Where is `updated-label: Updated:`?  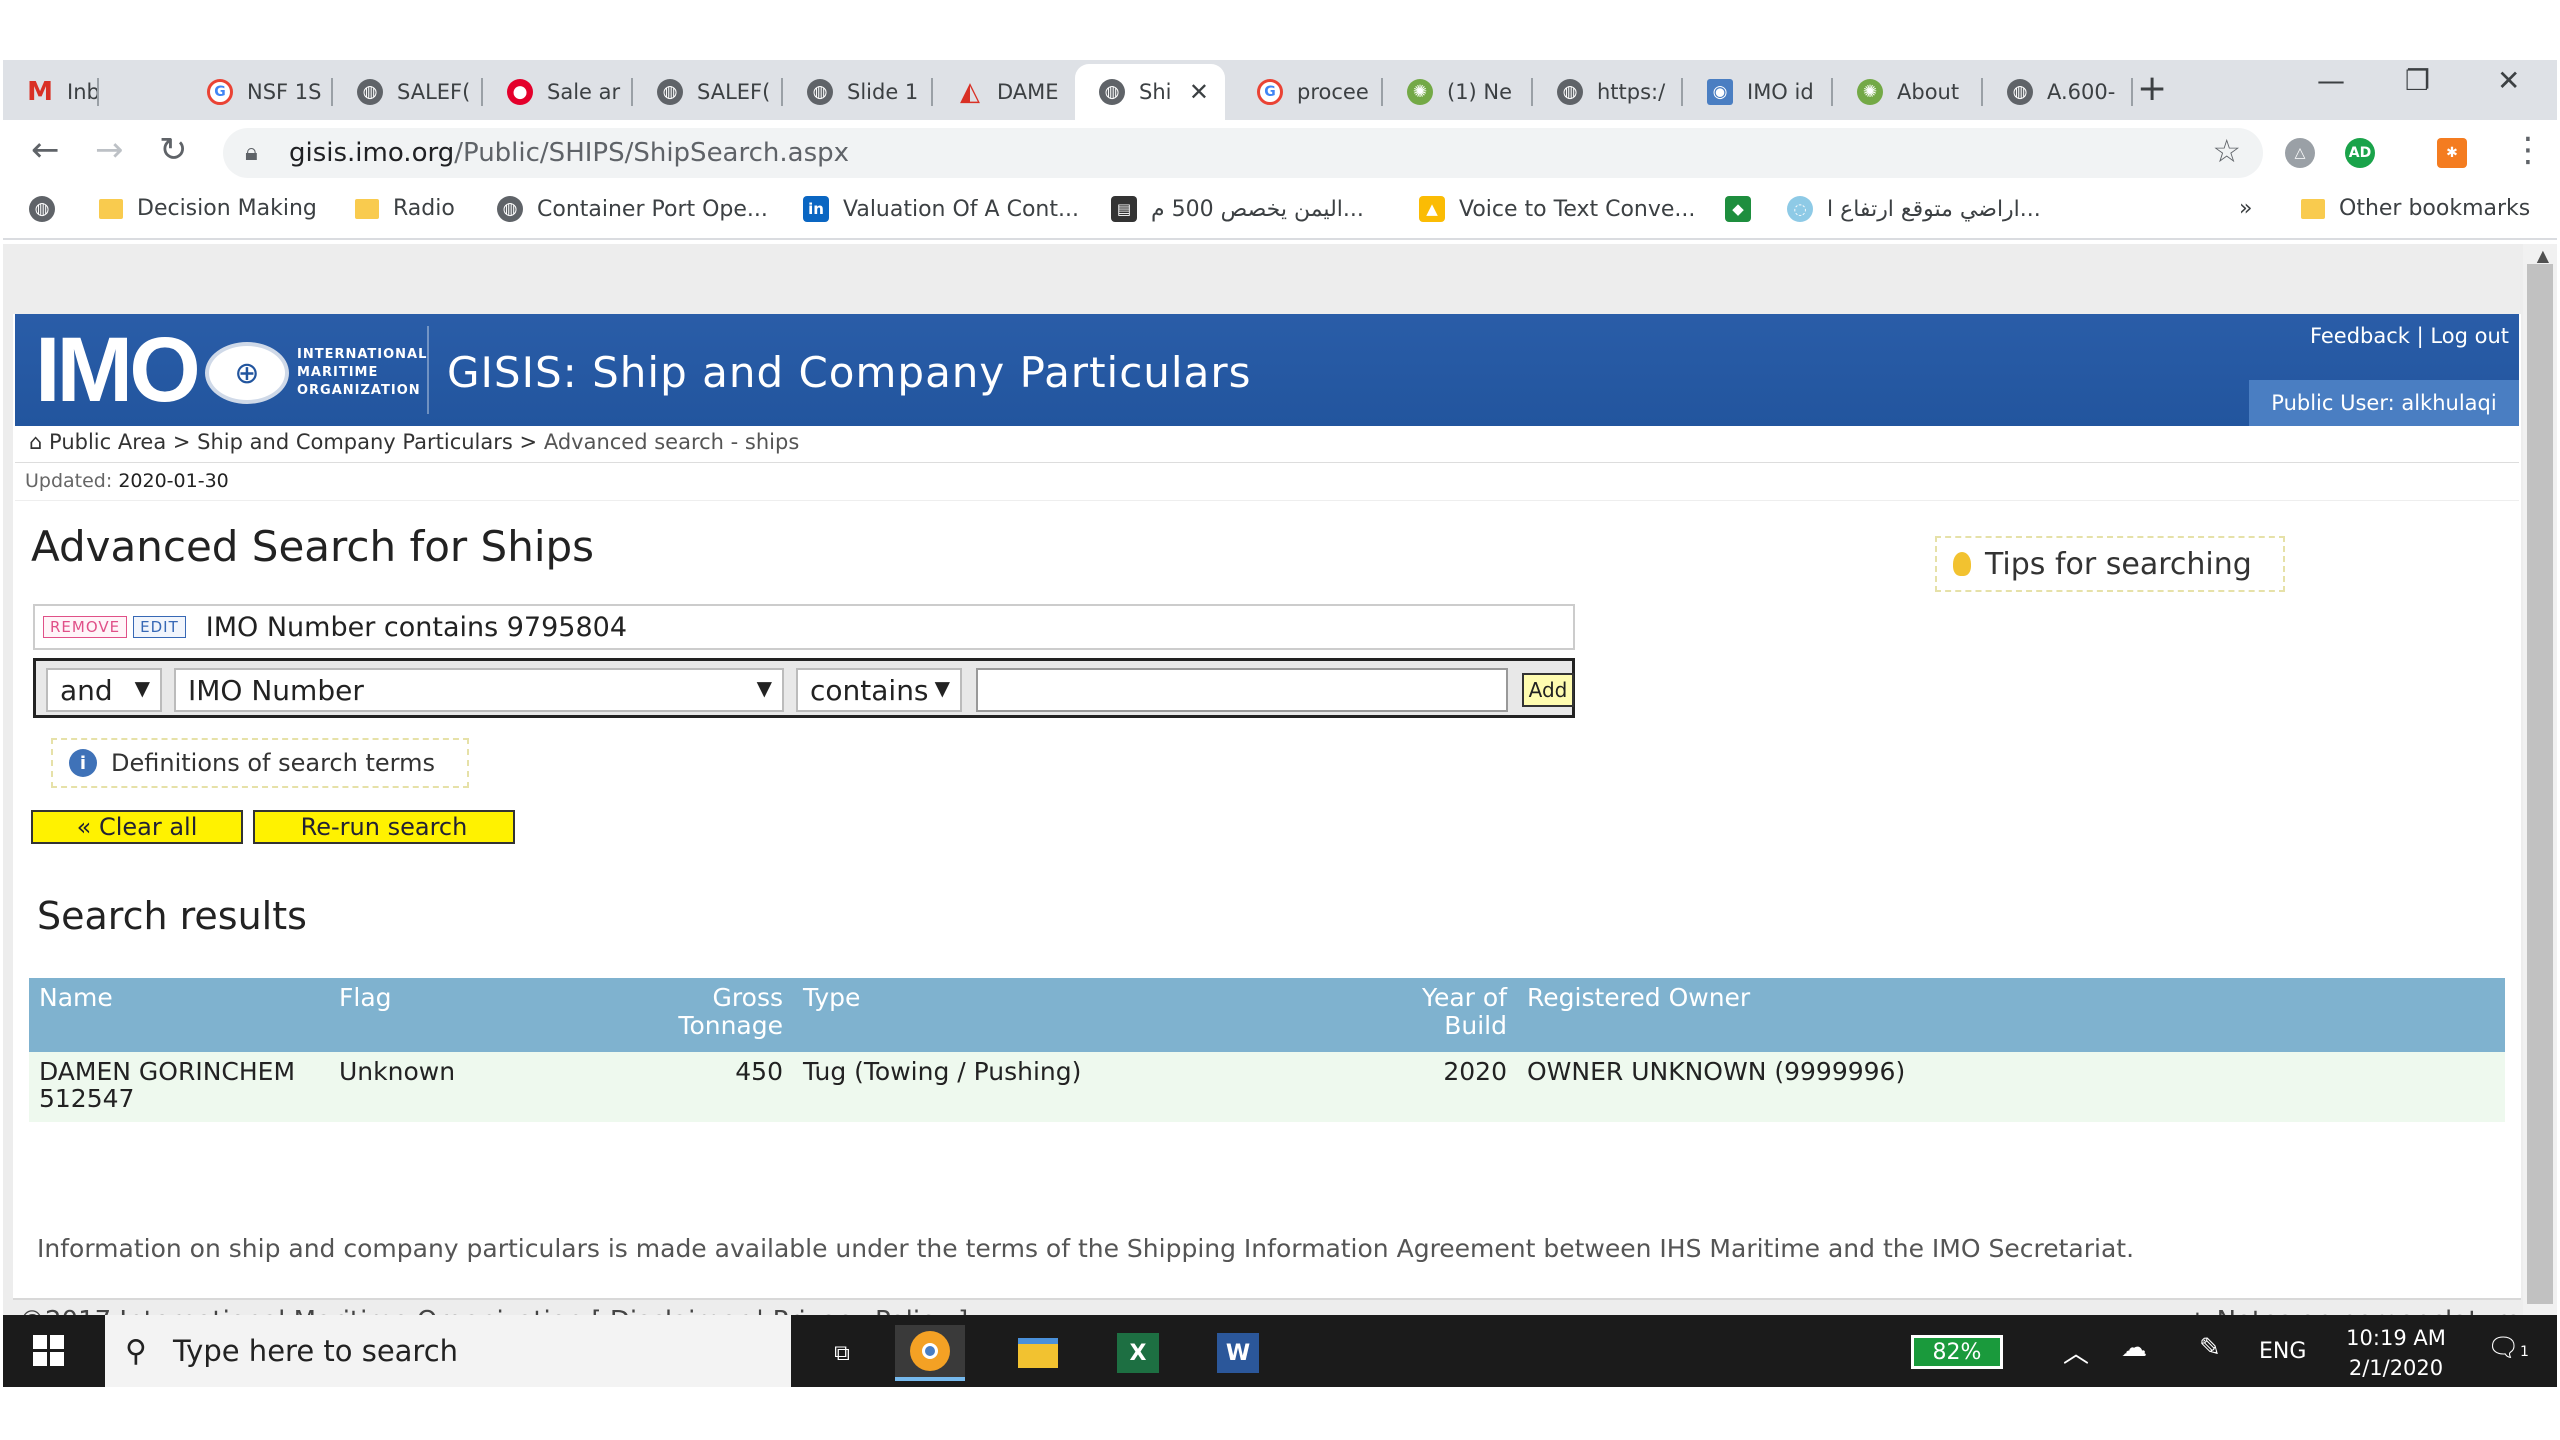
updated-label: Updated: is located at coordinates (69, 481).